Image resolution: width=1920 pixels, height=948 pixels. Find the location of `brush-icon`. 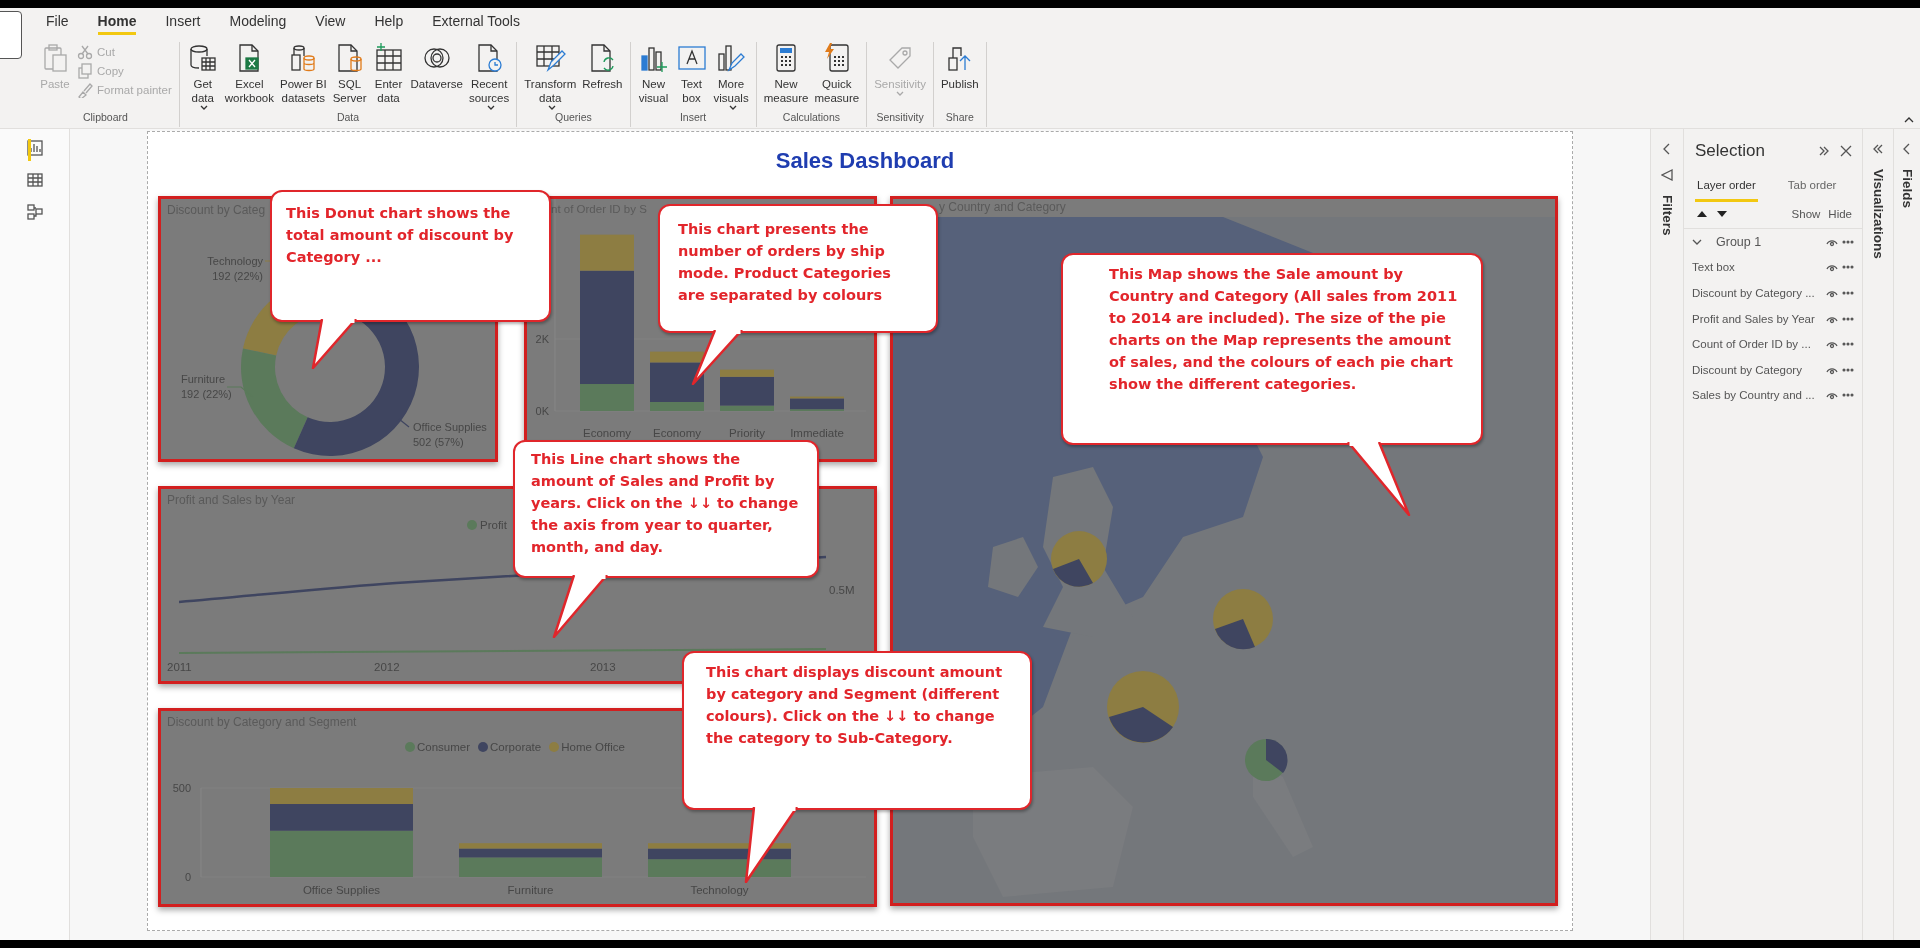

brush-icon is located at coordinates (85, 90).